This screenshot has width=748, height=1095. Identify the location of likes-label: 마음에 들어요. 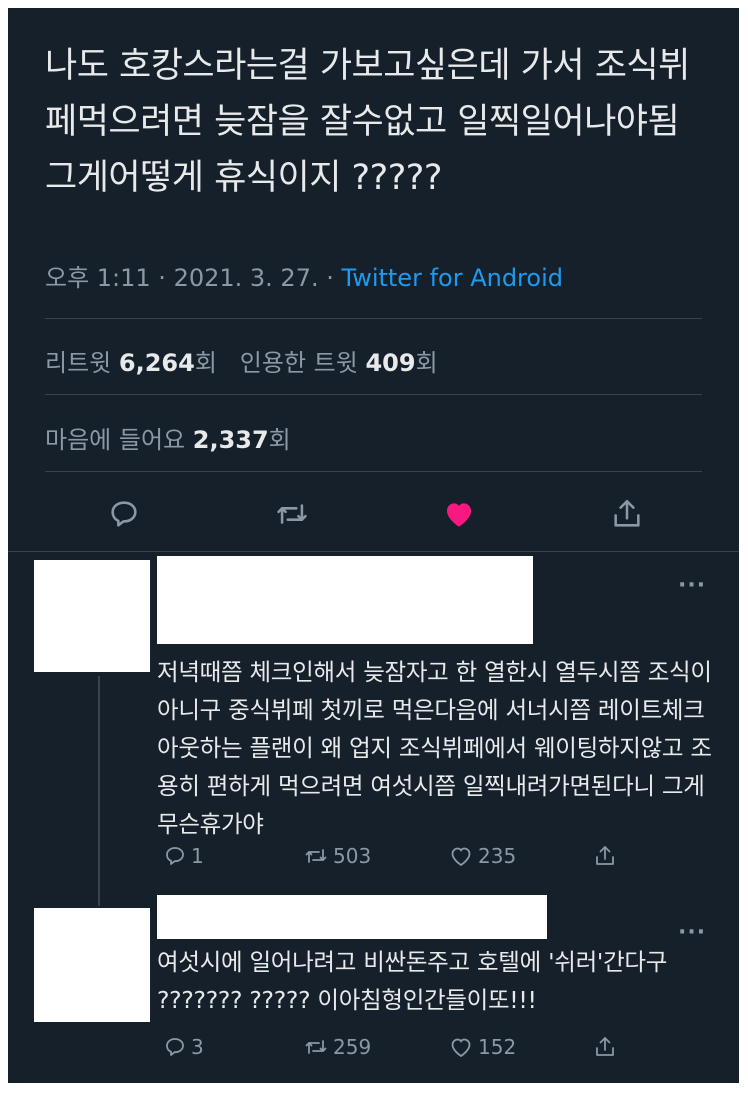
(115, 440).